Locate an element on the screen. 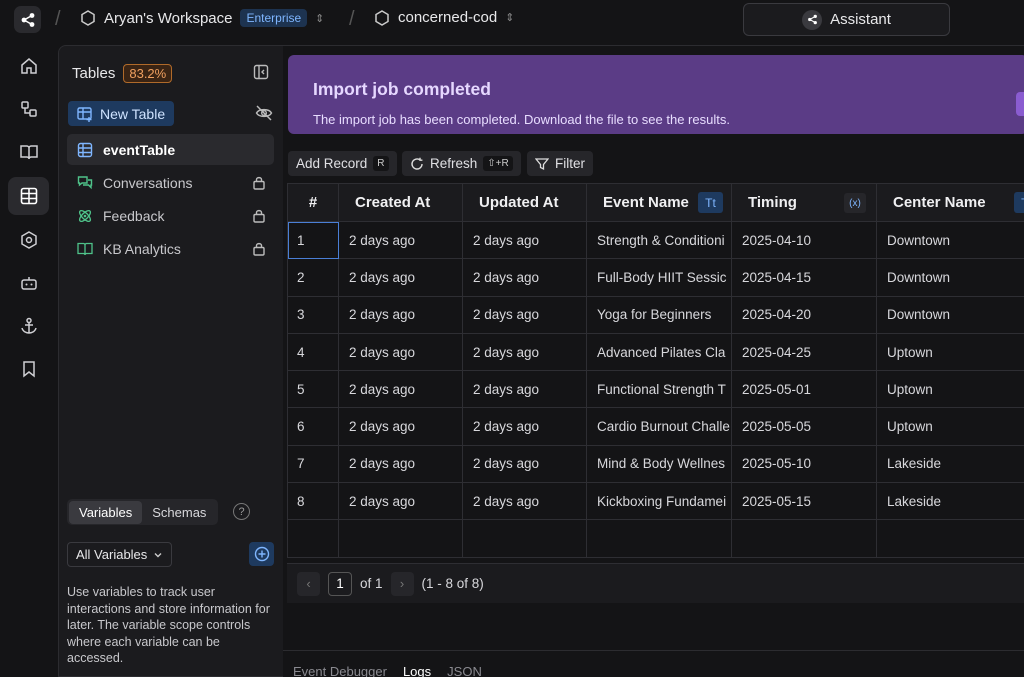 The image size is (1024, 677). cell-event-name: Kickboxing Fundamei is located at coordinates (659, 501).